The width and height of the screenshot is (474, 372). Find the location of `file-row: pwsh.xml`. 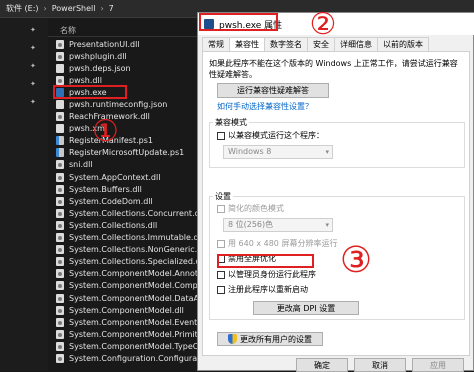

file-row: pwsh.xml is located at coordinates (128, 129).